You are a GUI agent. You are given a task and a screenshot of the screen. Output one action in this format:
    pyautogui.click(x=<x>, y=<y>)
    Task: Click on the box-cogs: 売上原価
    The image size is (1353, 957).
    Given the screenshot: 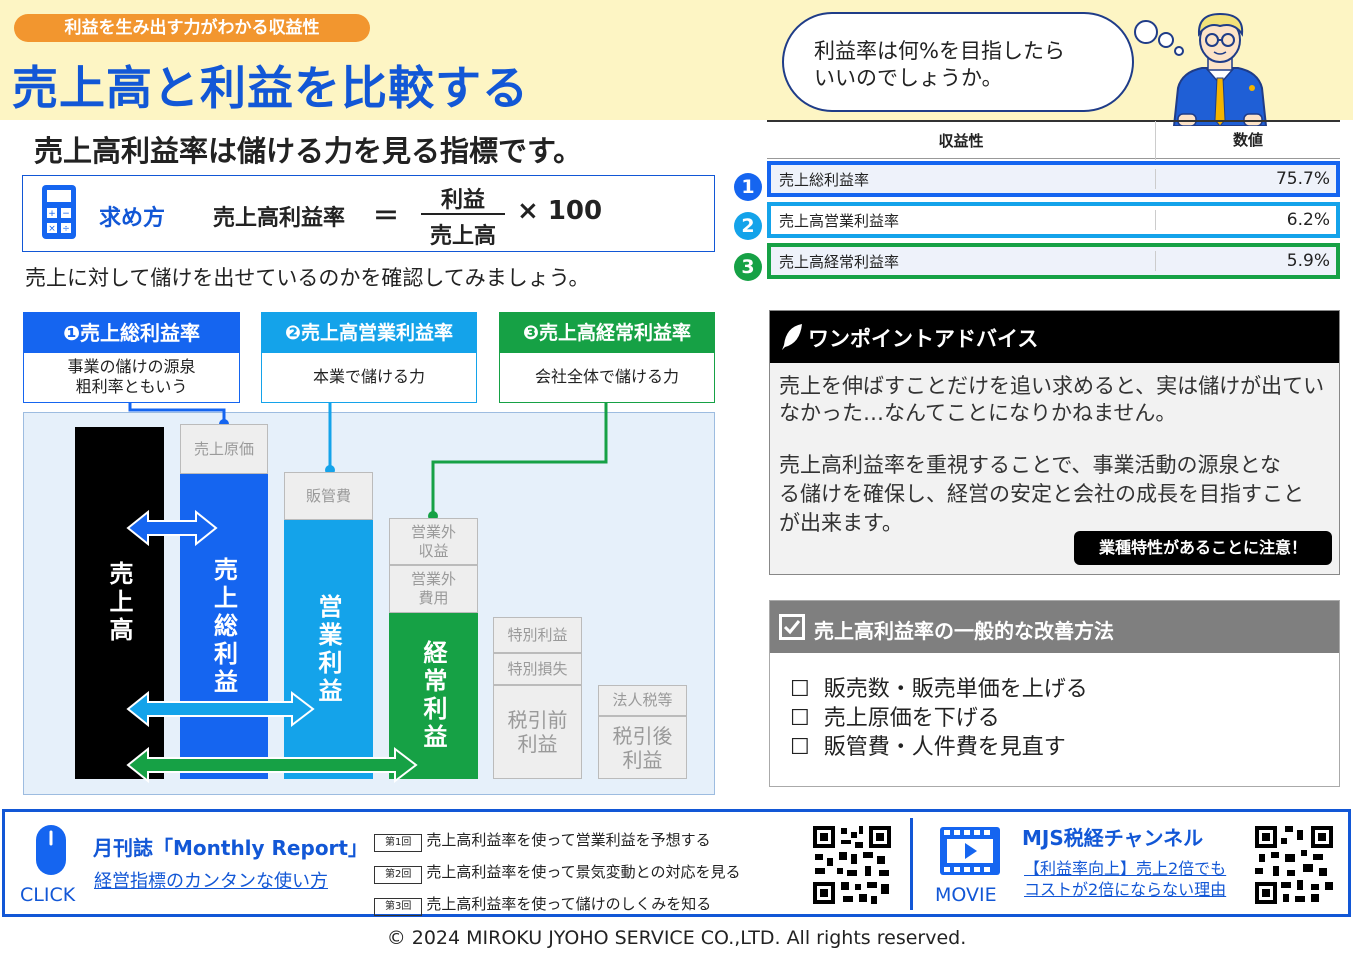 What is the action you would take?
    pyautogui.click(x=224, y=449)
    